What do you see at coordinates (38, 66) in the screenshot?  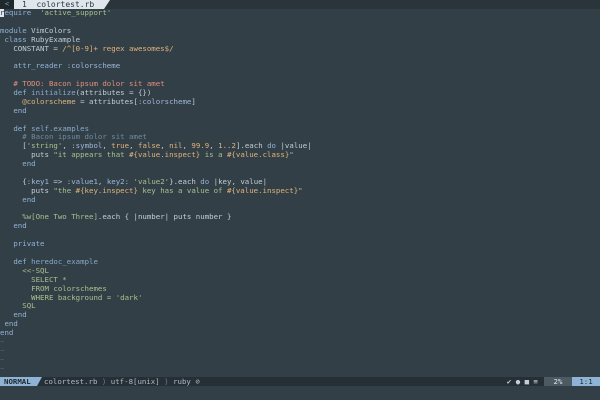 I see `code-token: attr_reader` at bounding box center [38, 66].